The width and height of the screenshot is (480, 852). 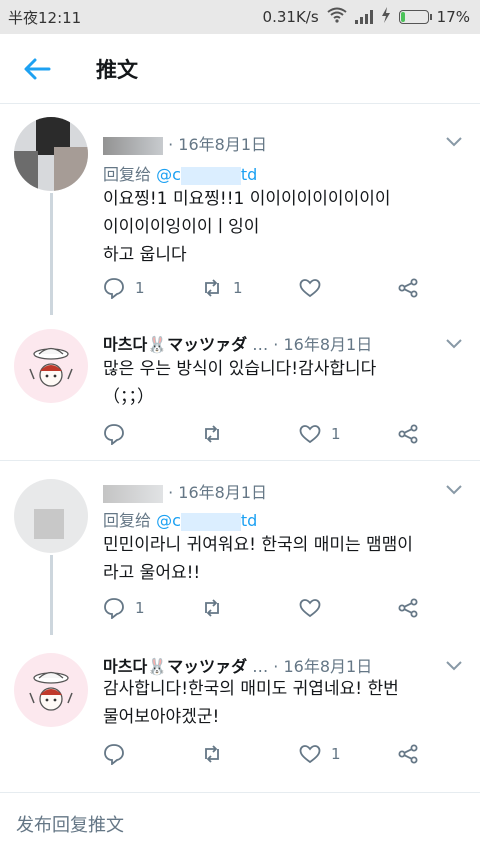 I want to click on tweet-text: 감사합니다!한국의 매미도 귀엽네요! 한번 물어보아야겠군!, so click(x=251, y=703).